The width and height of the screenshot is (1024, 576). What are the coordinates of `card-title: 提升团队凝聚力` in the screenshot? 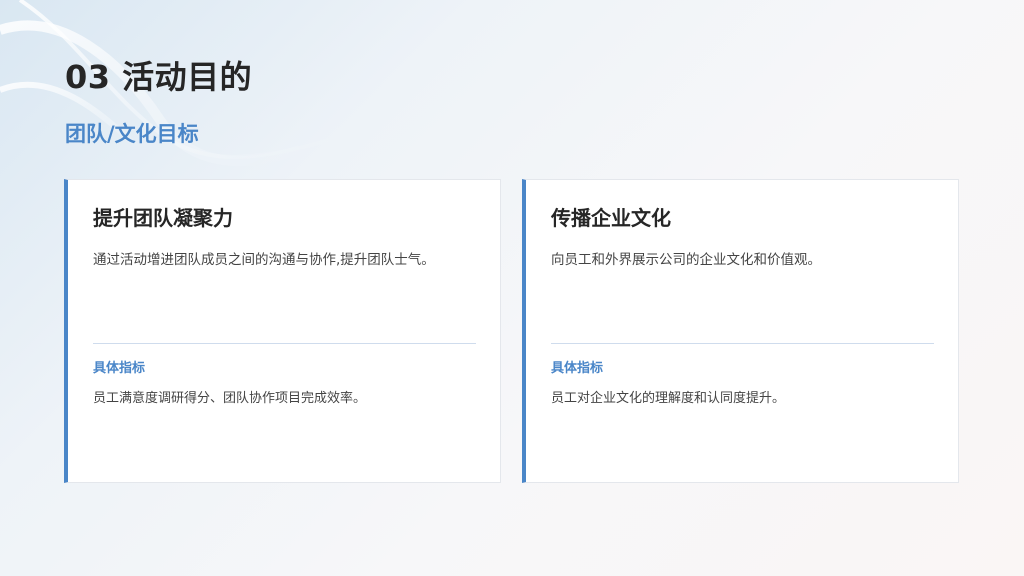 It's located at (163, 218).